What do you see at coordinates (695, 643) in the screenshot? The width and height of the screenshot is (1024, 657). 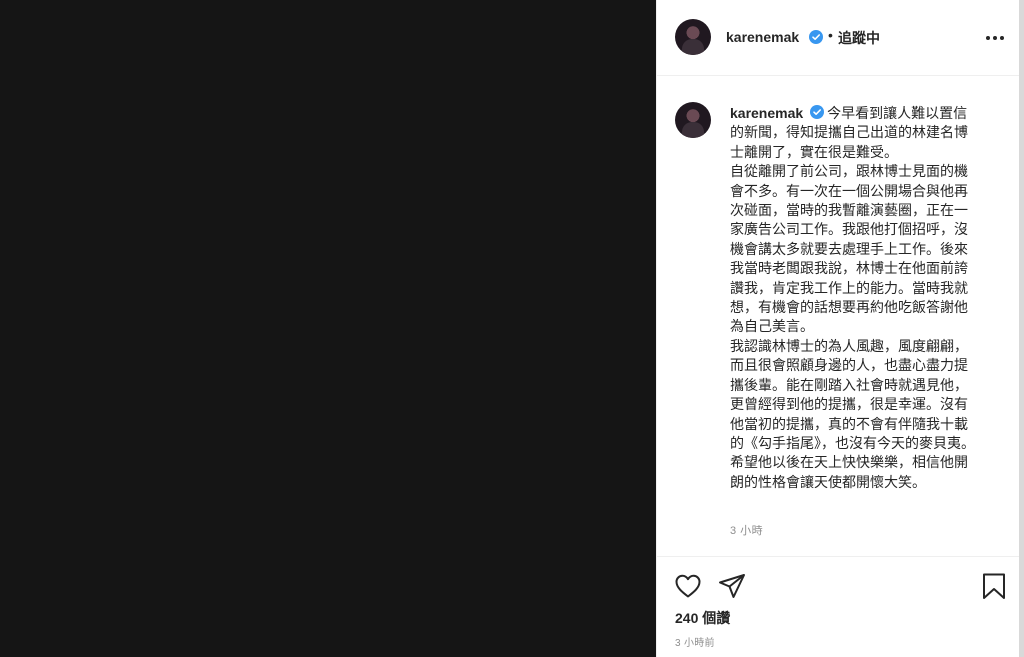 I see `post-timestamp: 3 小時前` at bounding box center [695, 643].